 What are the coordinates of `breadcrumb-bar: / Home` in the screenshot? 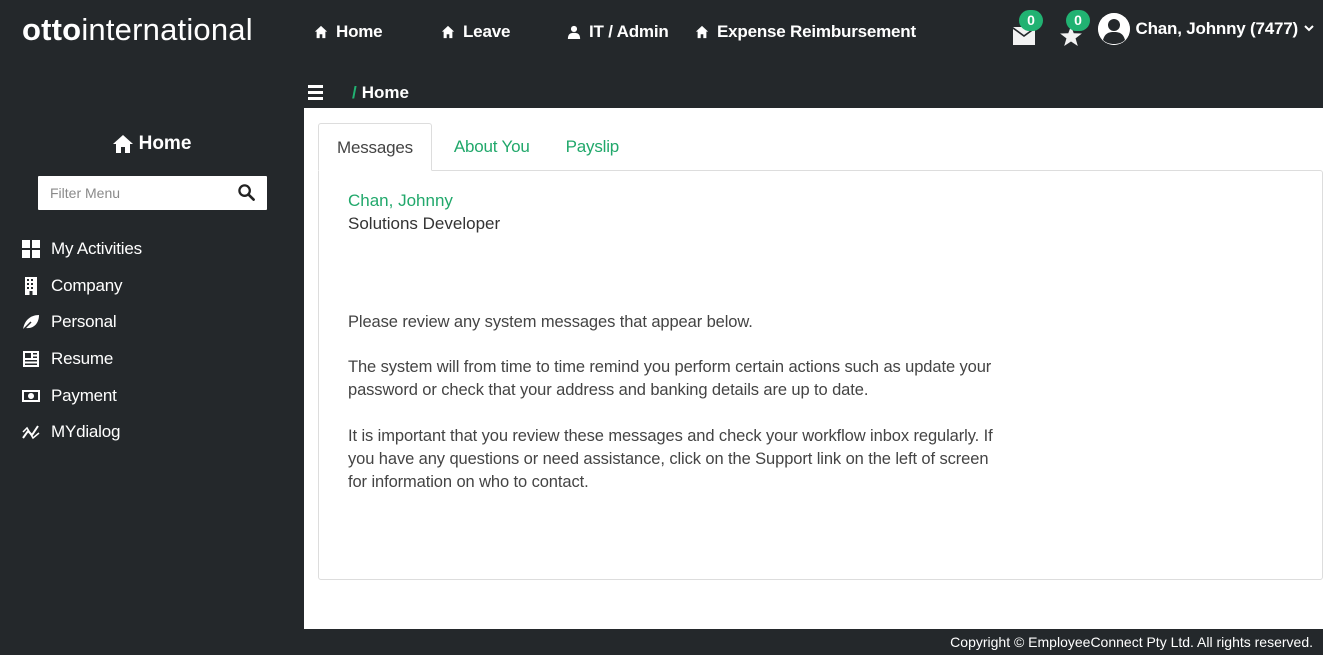 It's located at (356, 93).